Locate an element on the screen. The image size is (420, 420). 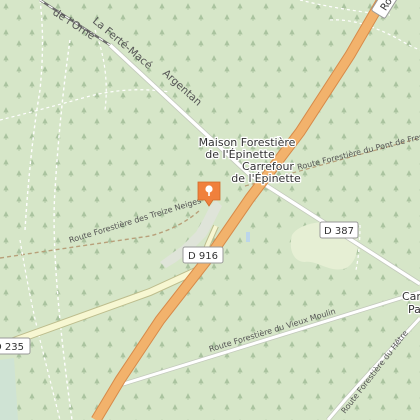
label-edge-pa: Pa is located at coordinates (414, 309).